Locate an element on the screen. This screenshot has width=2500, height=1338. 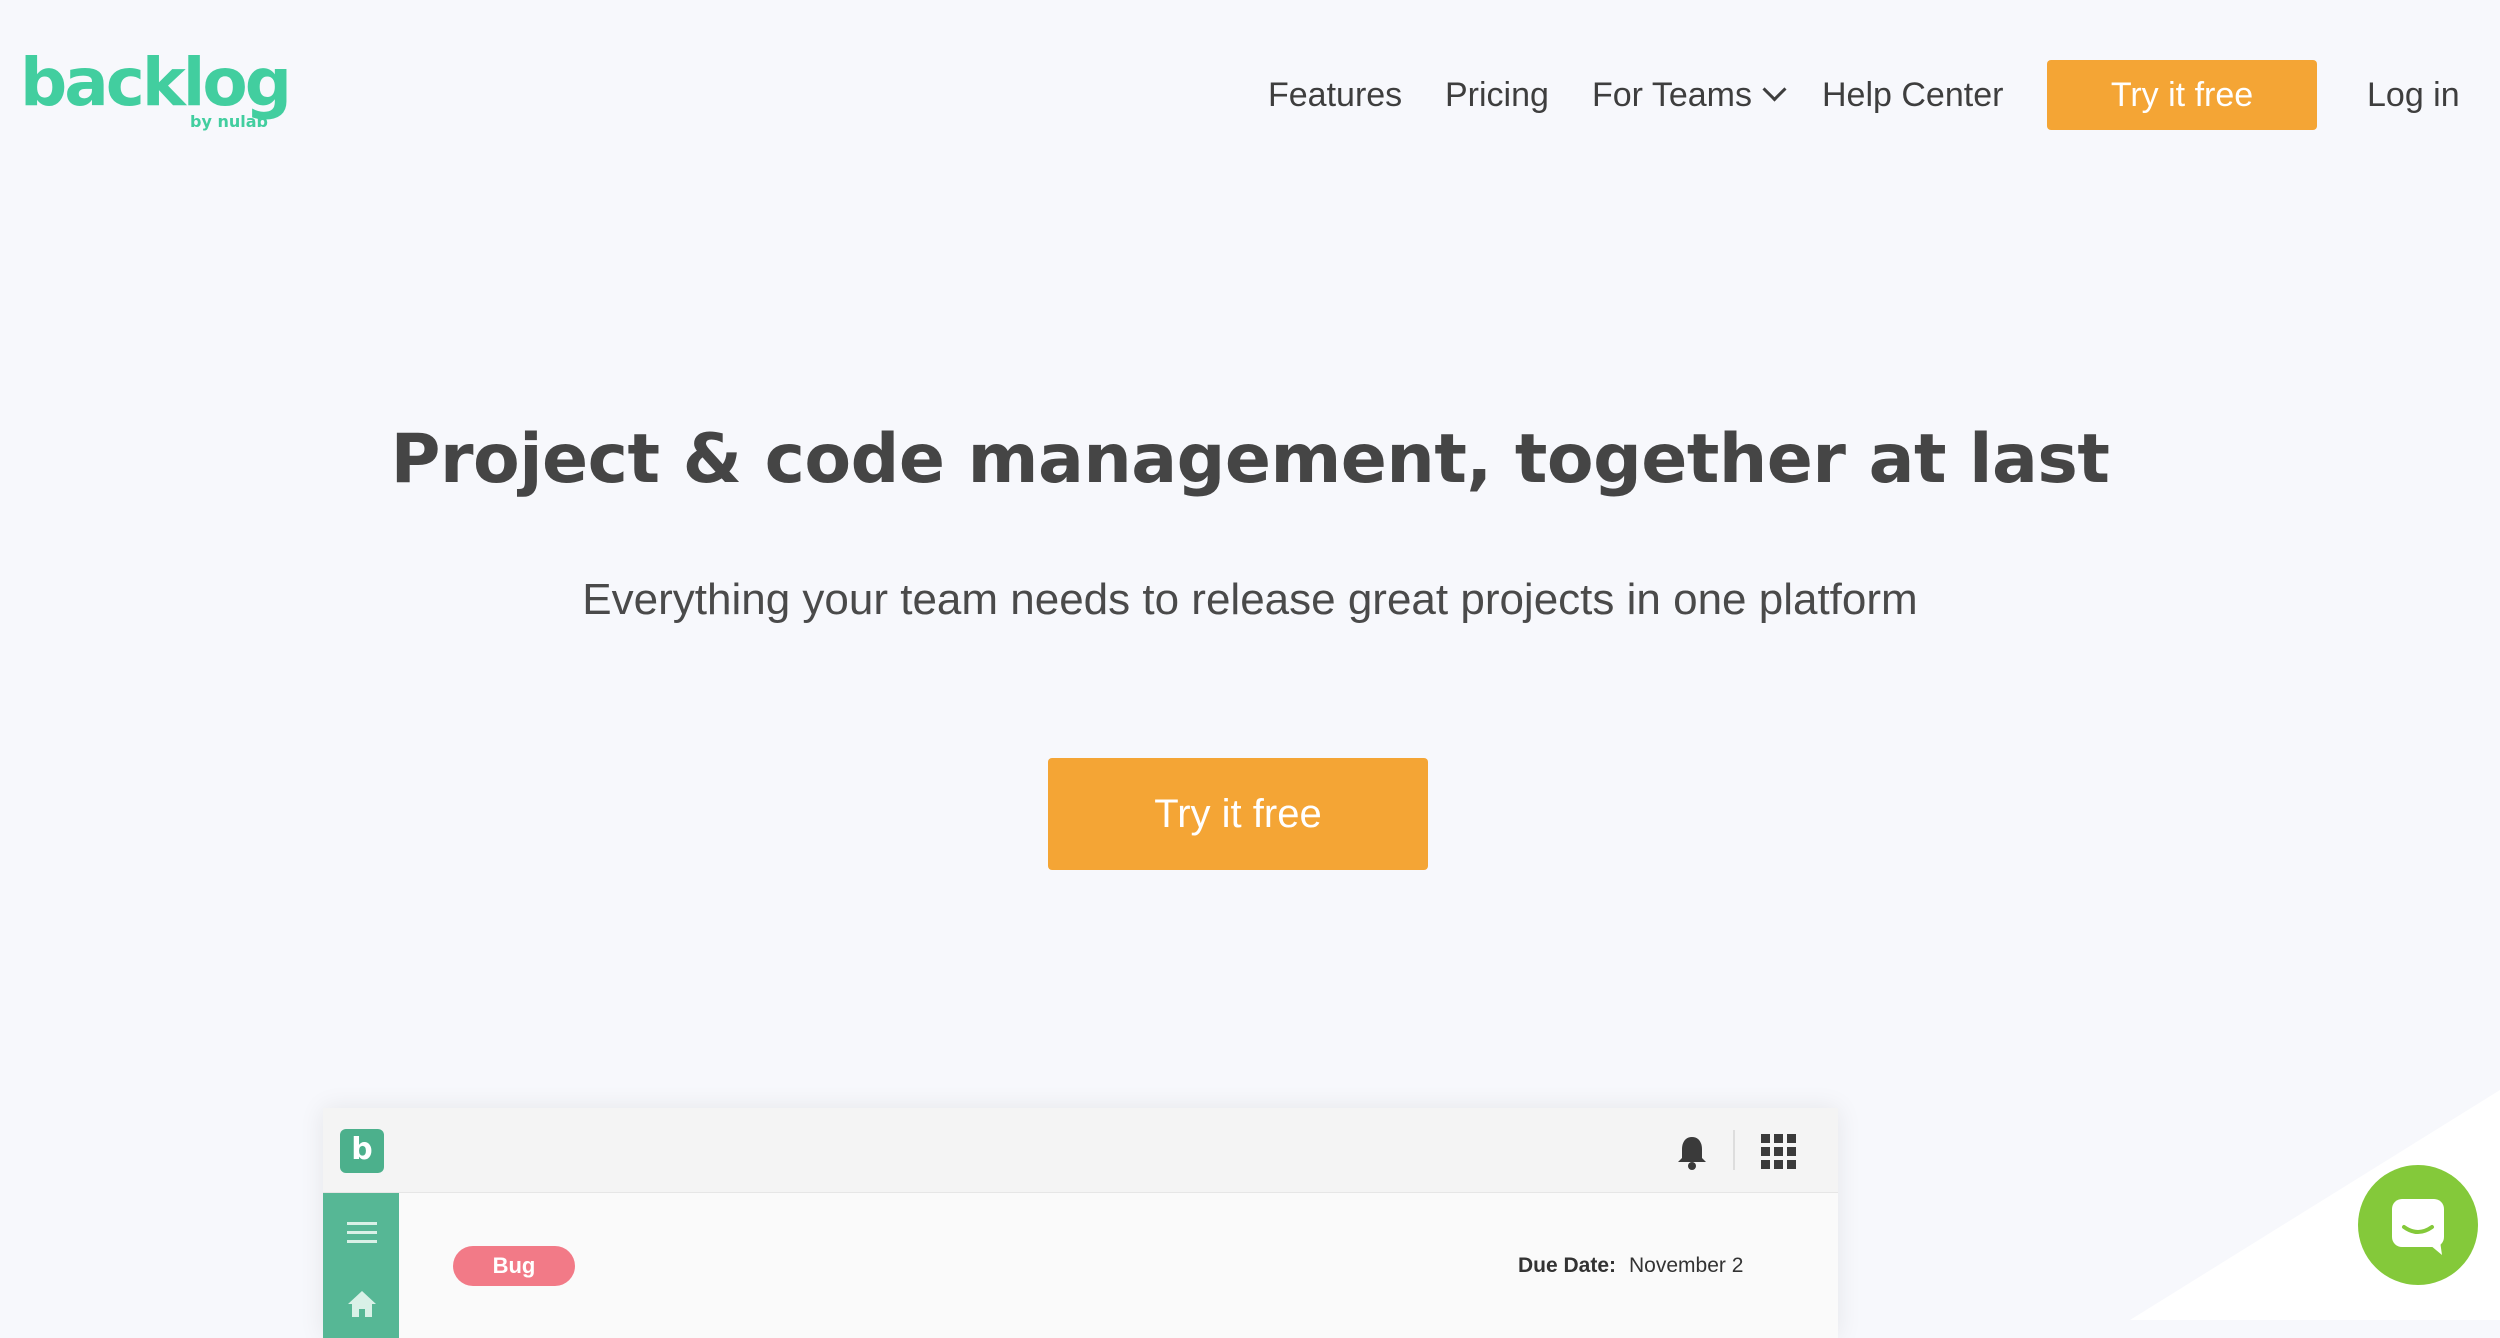
chevron-down-icon is located at coordinates (1774, 89).